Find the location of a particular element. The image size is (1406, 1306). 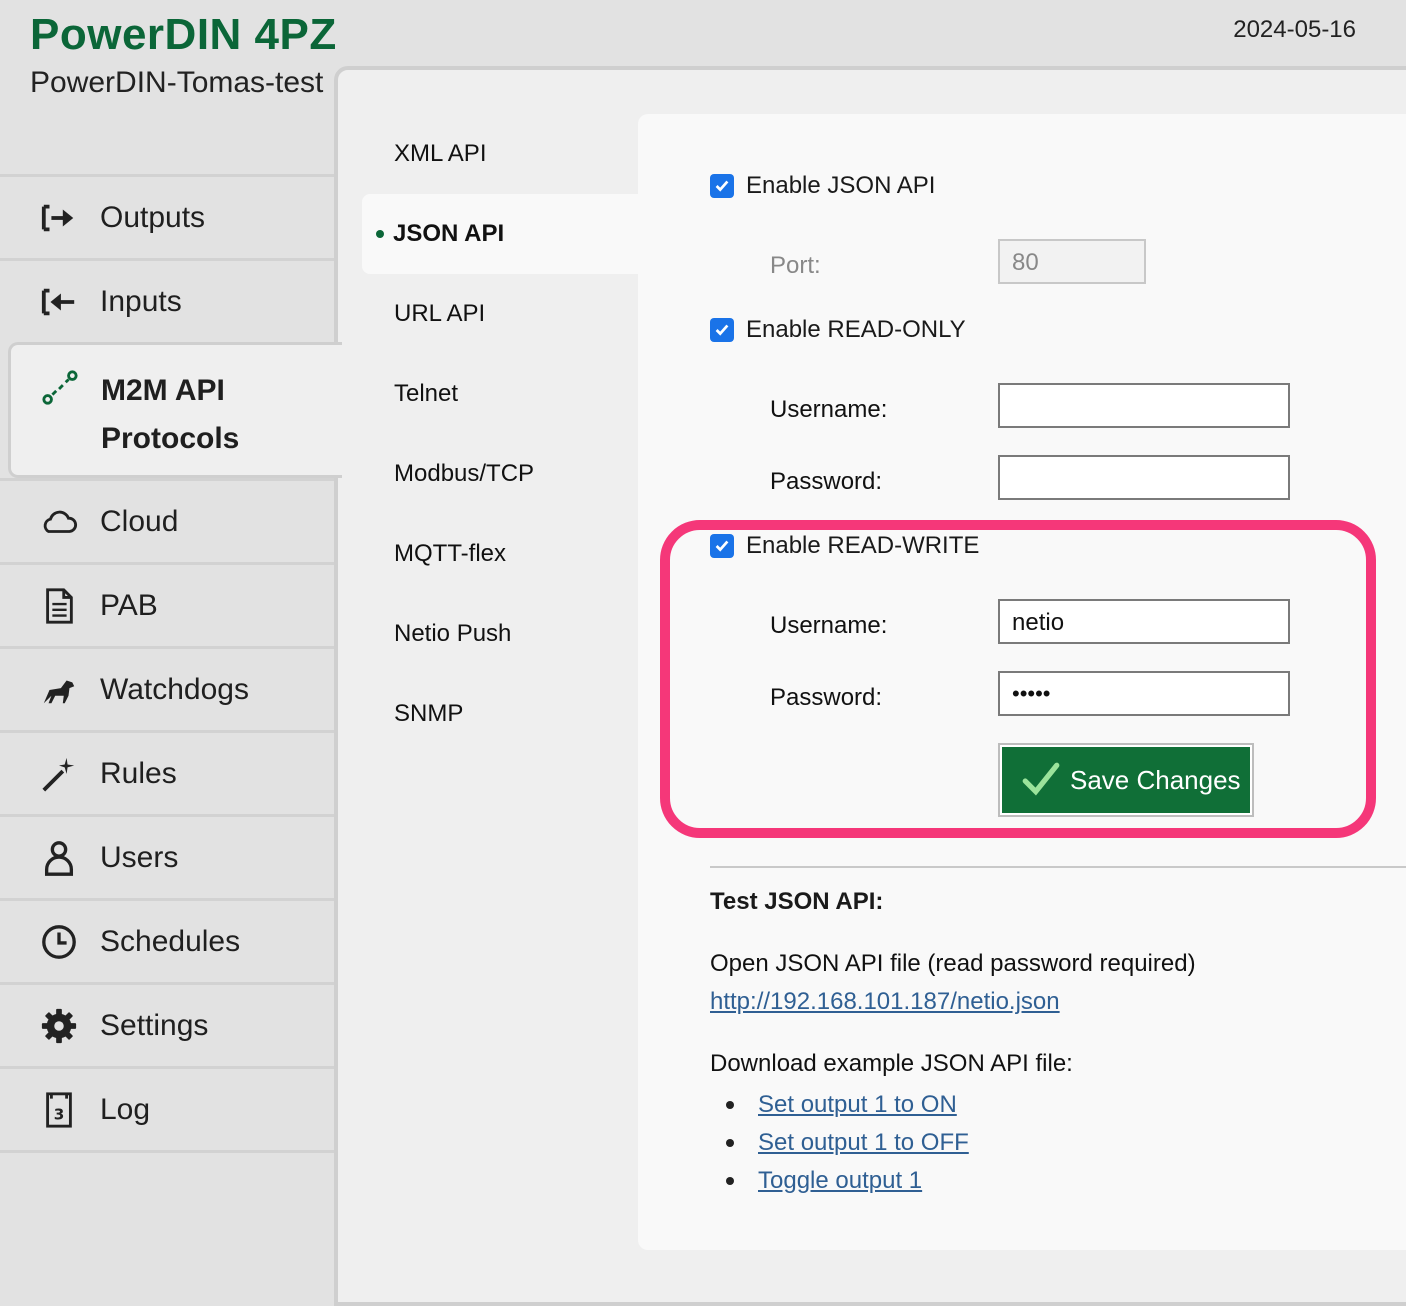

ro-password-input is located at coordinates (1144, 477).